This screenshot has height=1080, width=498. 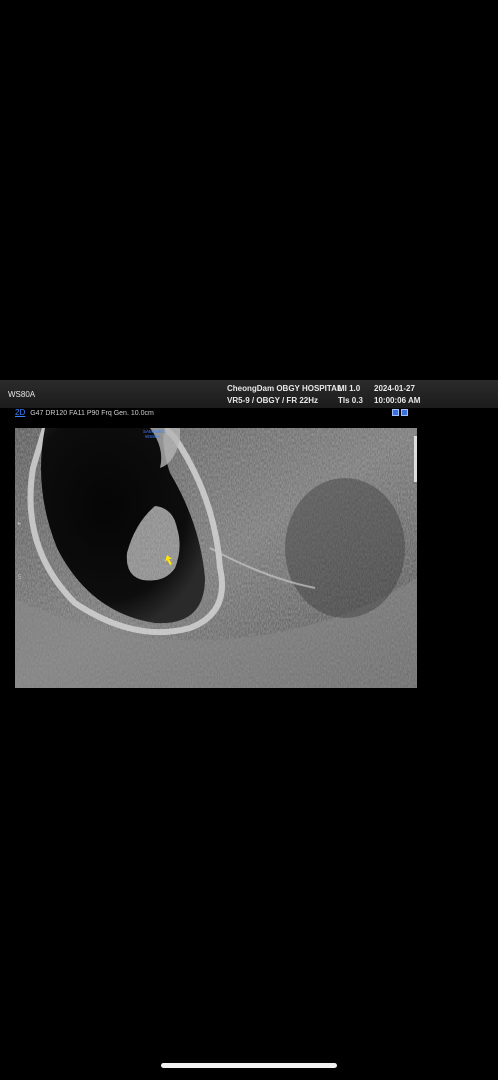 I want to click on depth-marker: 5, so click(x=20, y=578).